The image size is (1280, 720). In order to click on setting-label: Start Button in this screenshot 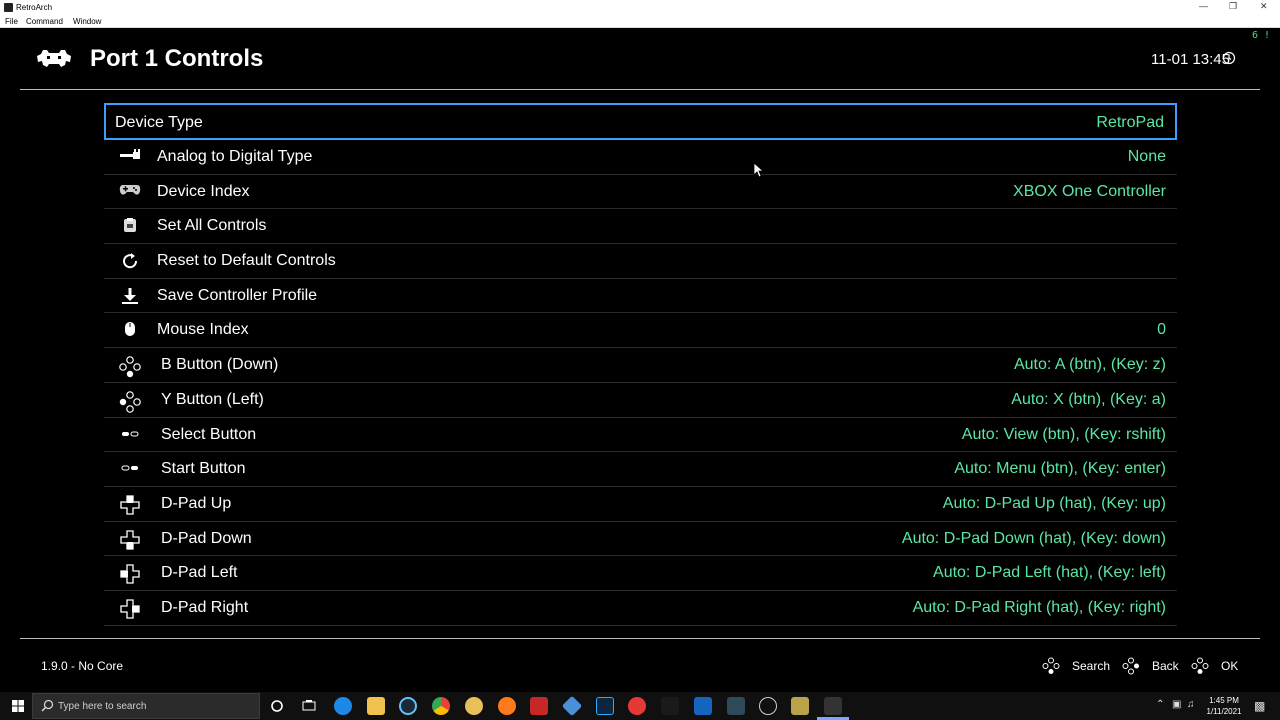, I will do `click(203, 469)`.